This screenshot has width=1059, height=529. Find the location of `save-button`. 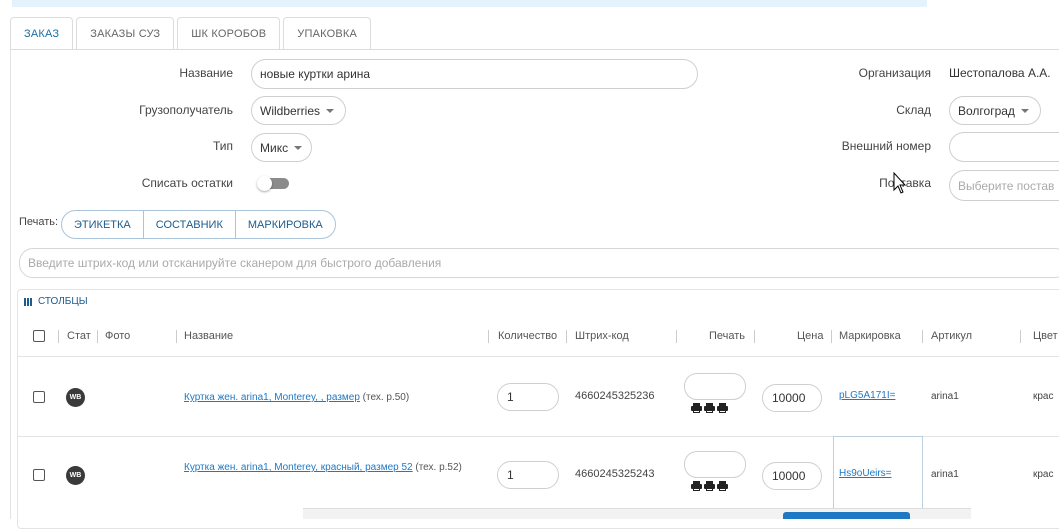

save-button is located at coordinates (846, 515).